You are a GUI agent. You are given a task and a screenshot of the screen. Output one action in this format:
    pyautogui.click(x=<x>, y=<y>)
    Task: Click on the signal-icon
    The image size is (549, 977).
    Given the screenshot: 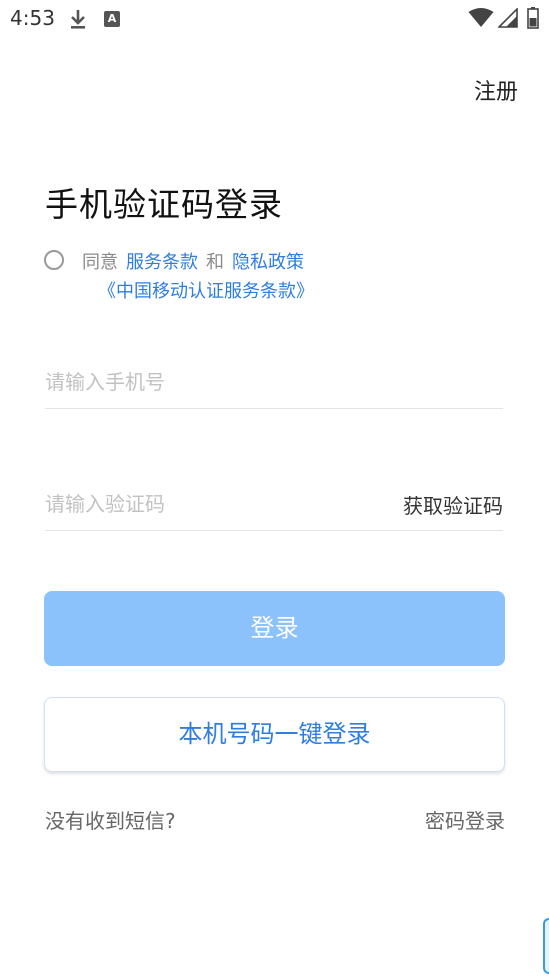 What is the action you would take?
    pyautogui.click(x=508, y=18)
    